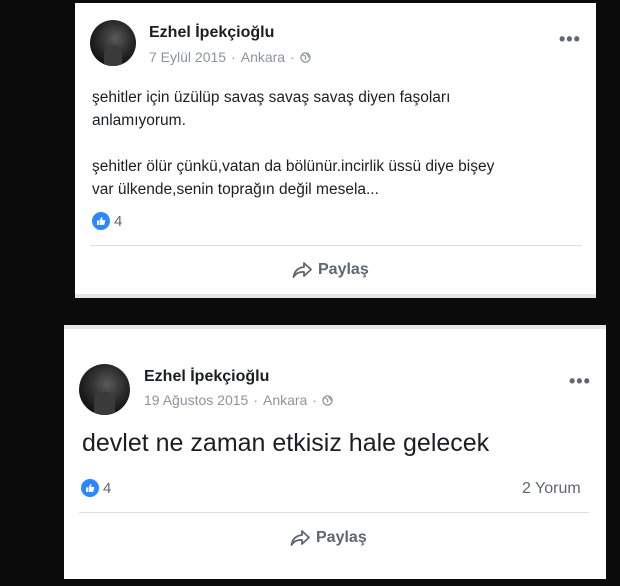 The height and width of the screenshot is (586, 620). I want to click on post-meta: 7 Eylül 2015 · Ankara ·, so click(230, 57).